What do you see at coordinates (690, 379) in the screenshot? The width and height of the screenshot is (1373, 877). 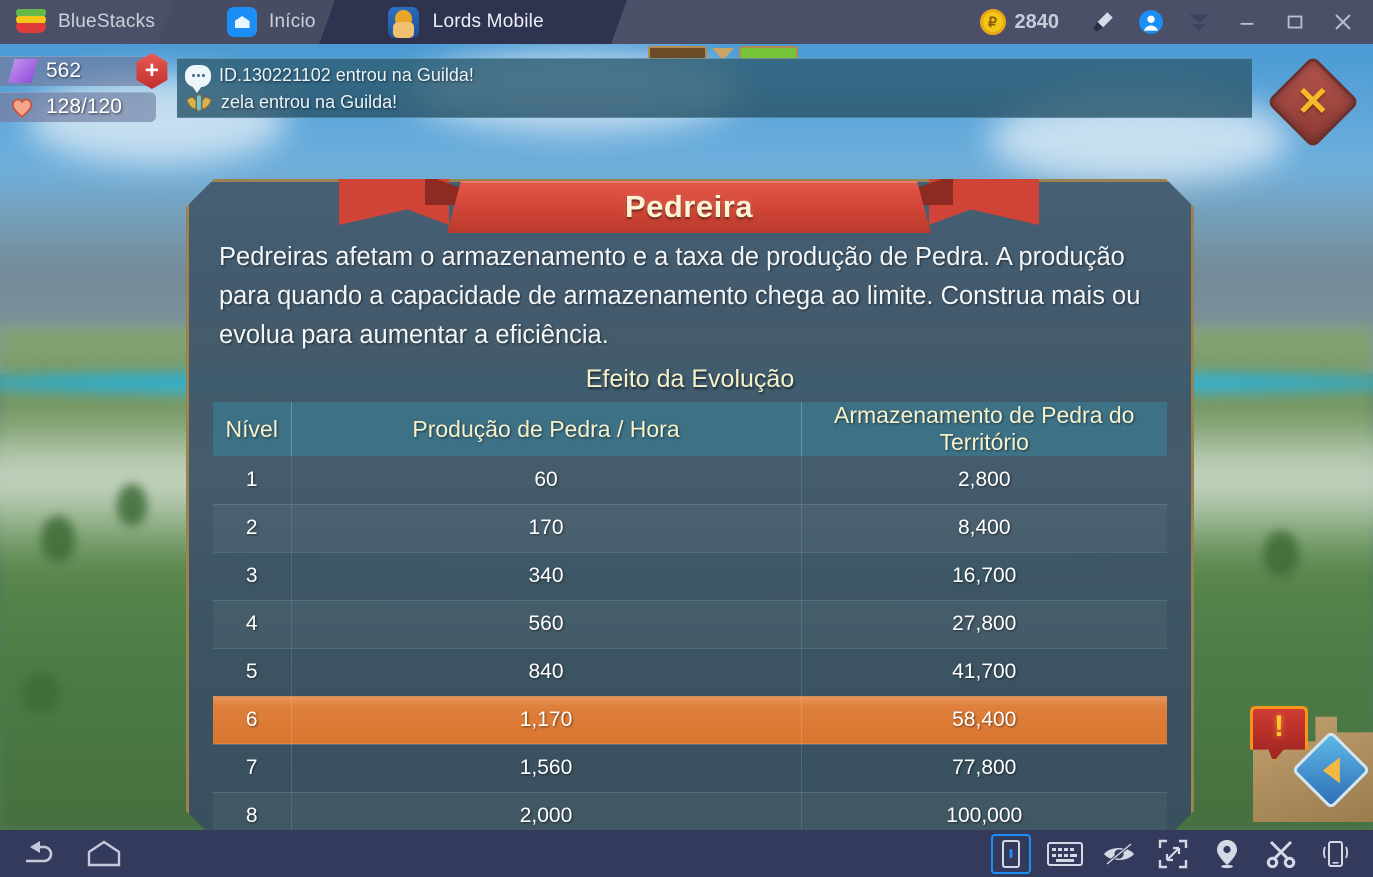 I see `evolution-effect-title: Efeito da Evolução` at bounding box center [690, 379].